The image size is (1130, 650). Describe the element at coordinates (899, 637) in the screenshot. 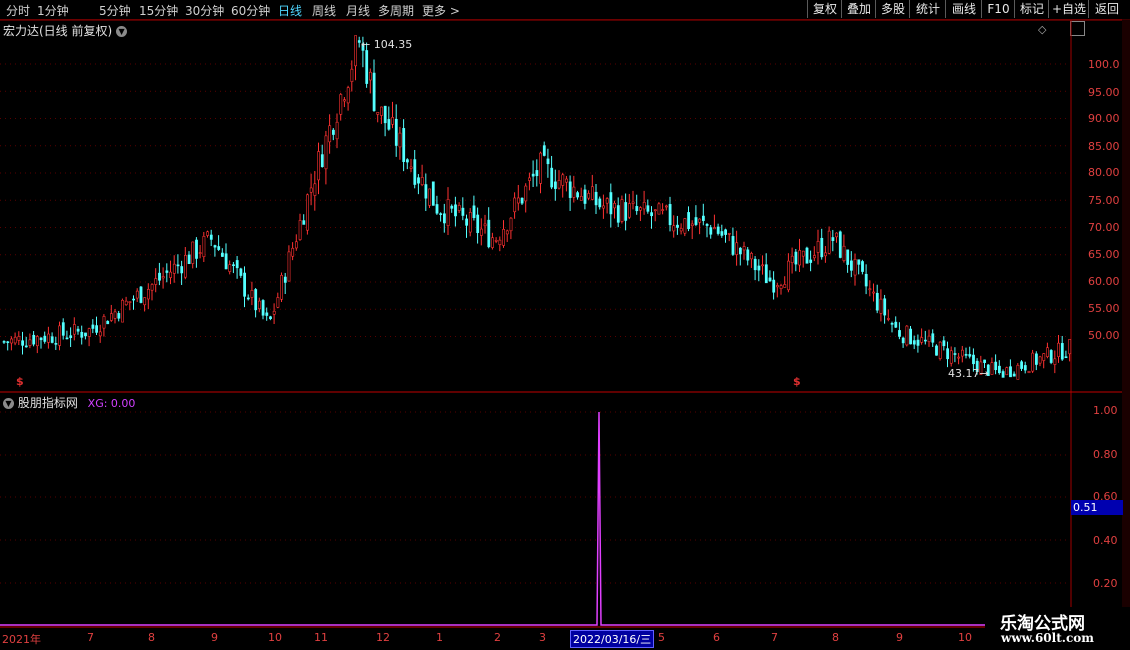

I see `time-tick: 9` at that location.